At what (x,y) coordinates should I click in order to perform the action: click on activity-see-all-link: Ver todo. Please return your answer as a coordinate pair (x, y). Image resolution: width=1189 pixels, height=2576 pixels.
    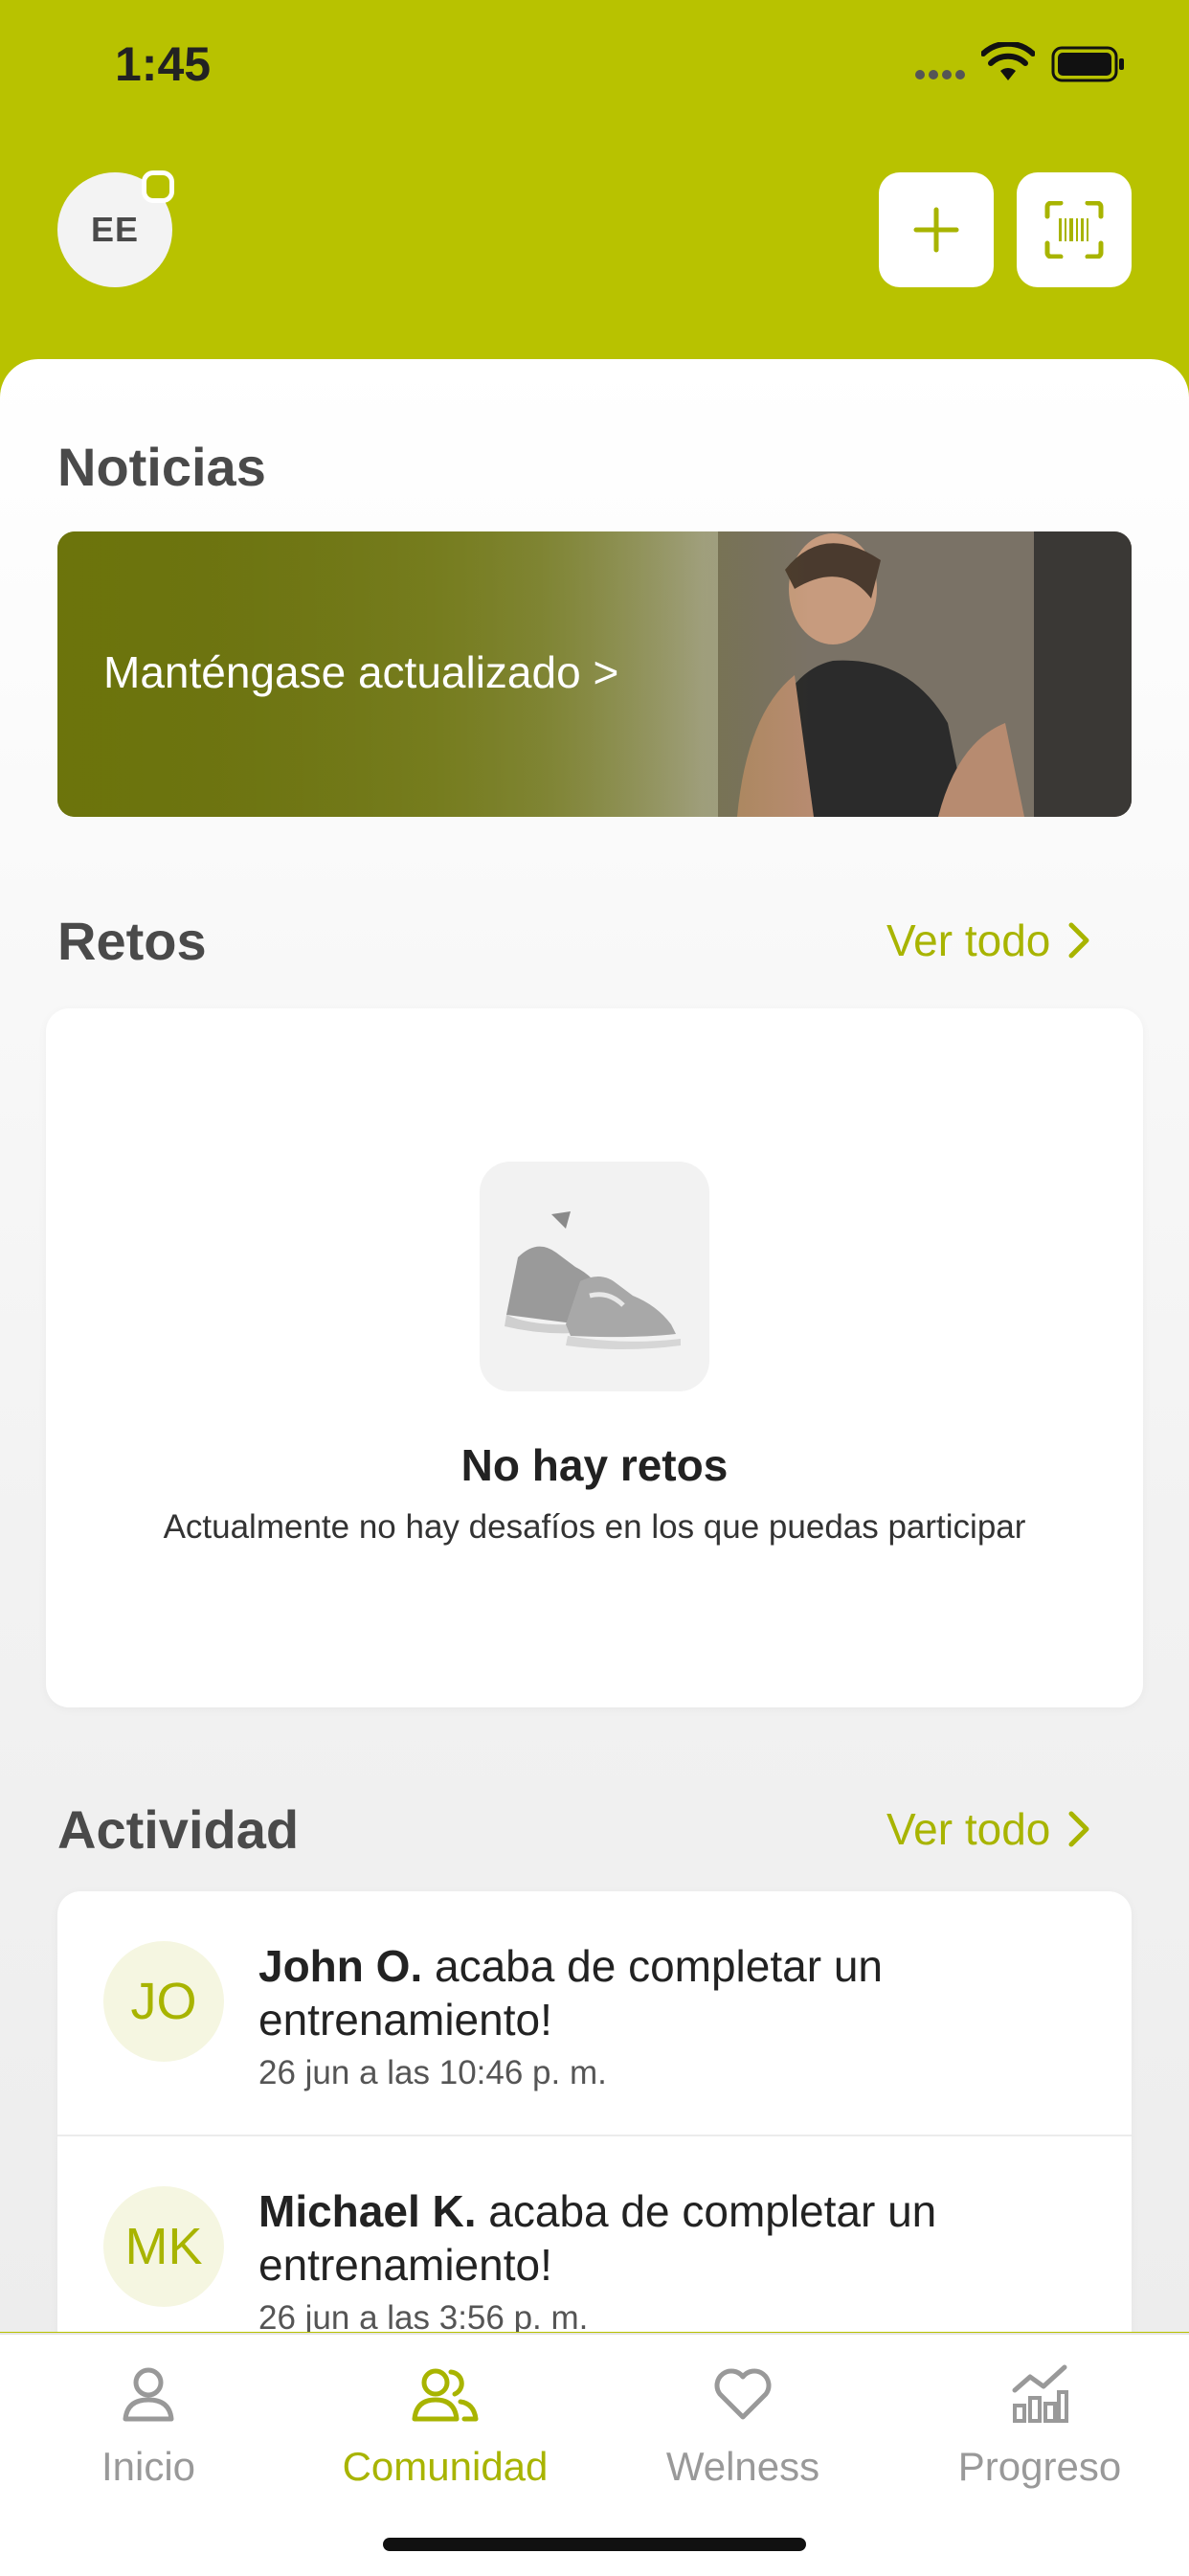
    Looking at the image, I should click on (988, 1829).